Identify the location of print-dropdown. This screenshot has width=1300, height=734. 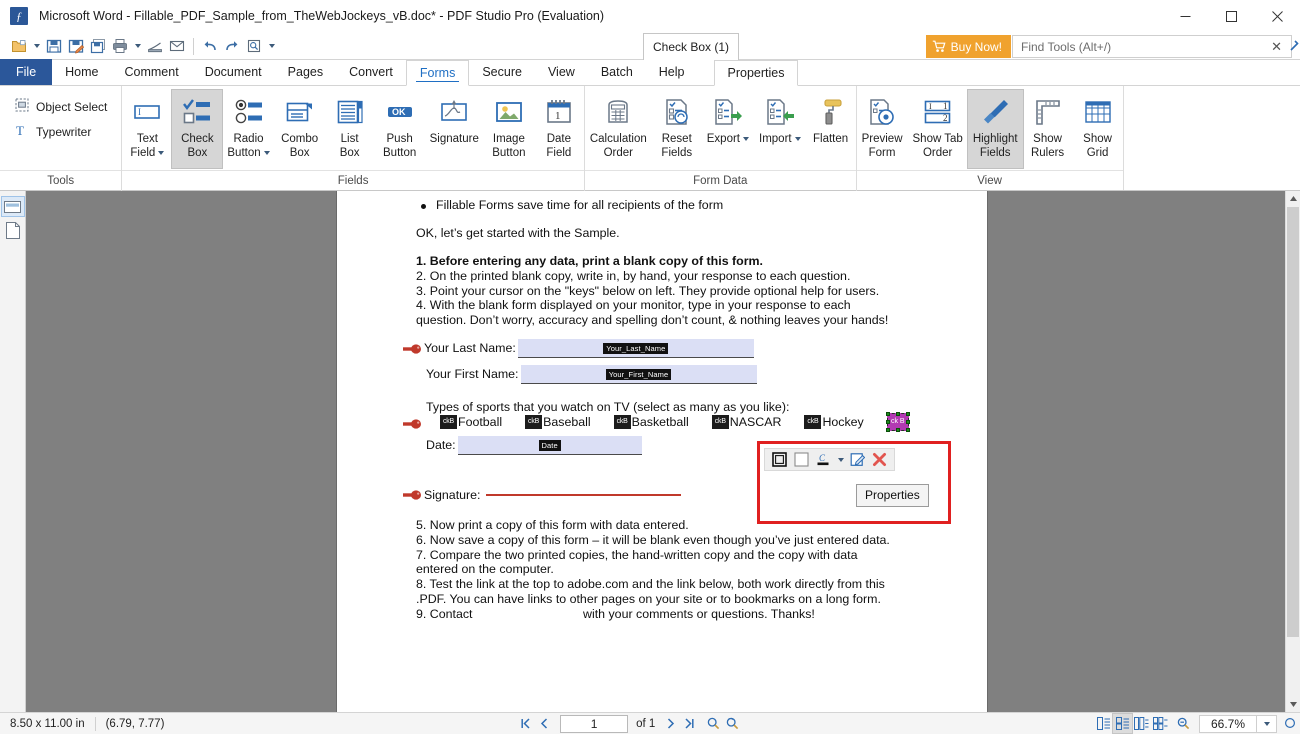
(137, 46).